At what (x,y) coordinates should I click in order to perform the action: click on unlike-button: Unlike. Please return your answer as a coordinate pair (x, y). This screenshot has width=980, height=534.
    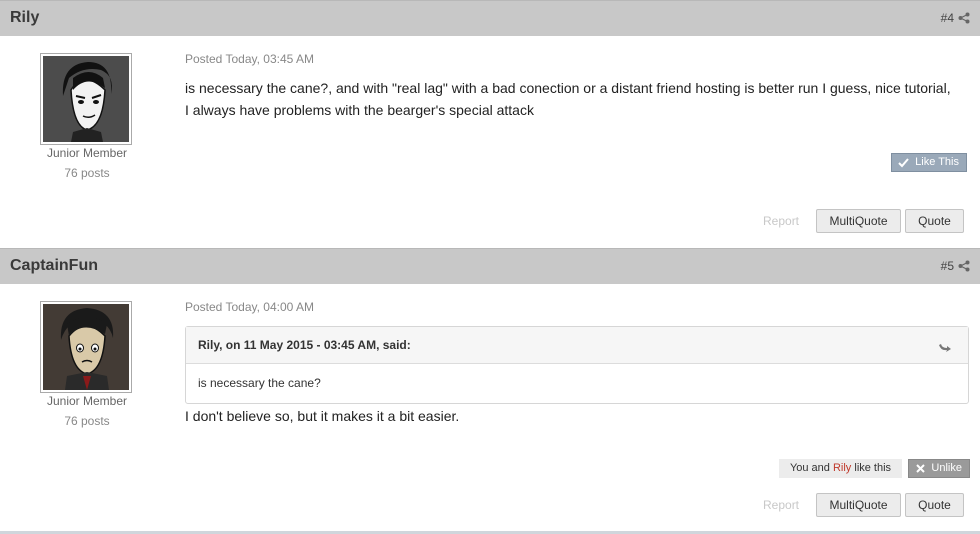
    Looking at the image, I should click on (939, 468).